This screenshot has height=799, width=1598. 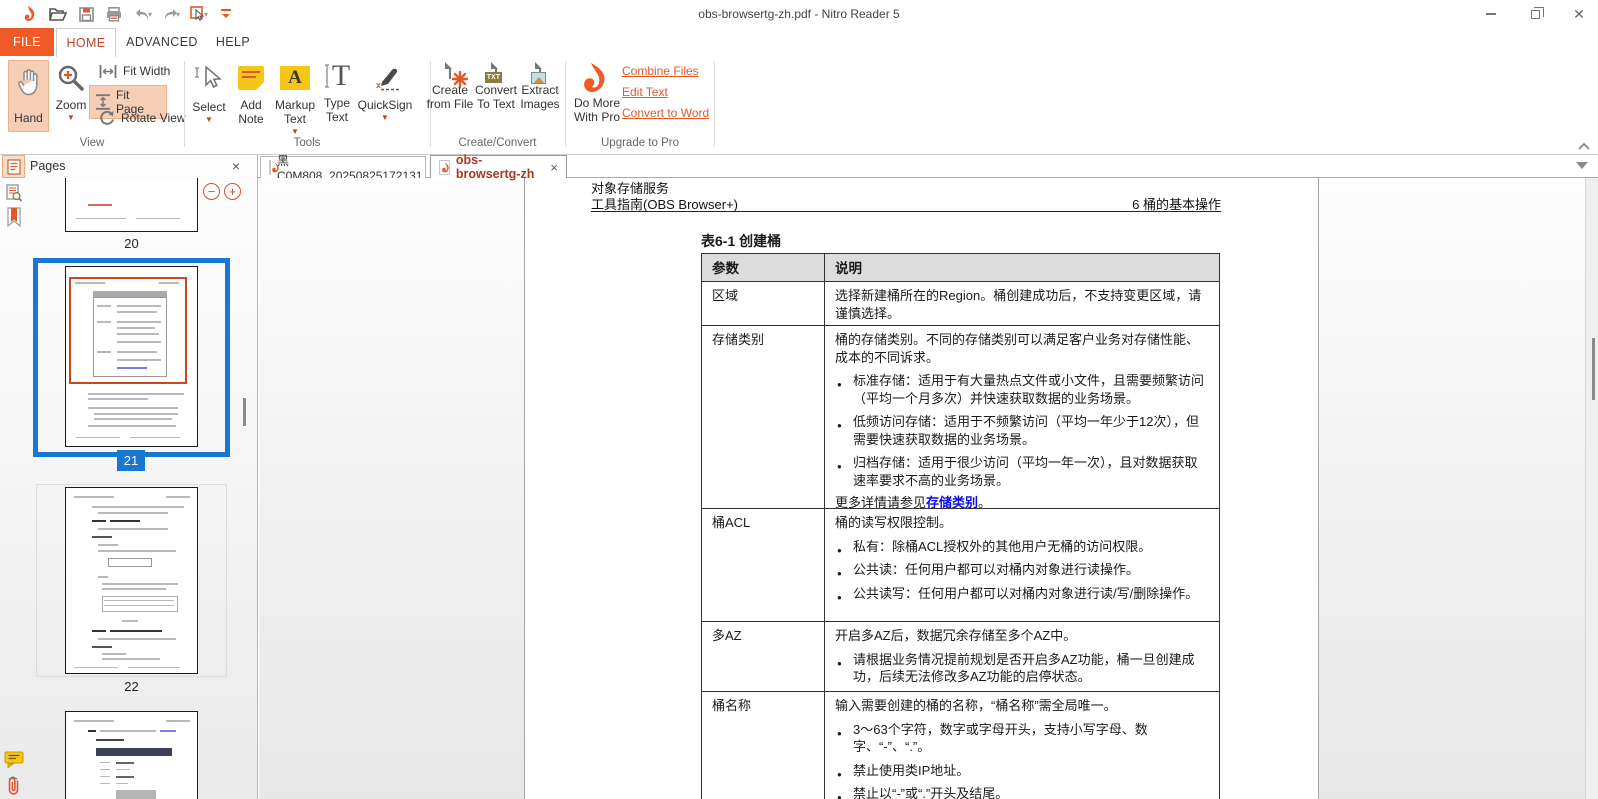 I want to click on bullet-item: 公共读：任何用户都可以对桶内对象进行读操作。, so click(x=1022, y=571).